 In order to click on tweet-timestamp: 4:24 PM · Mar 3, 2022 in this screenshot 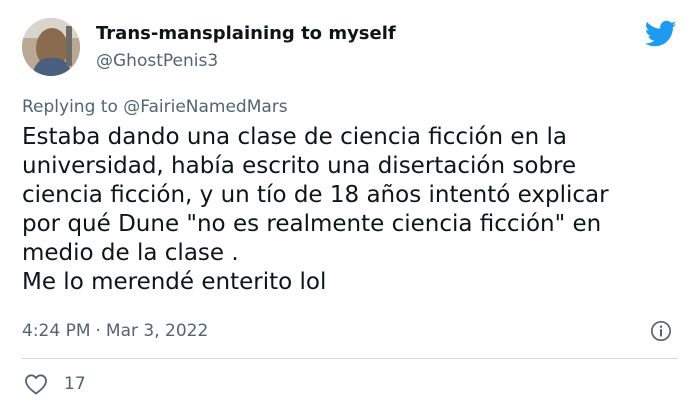, I will do `click(115, 331)`.